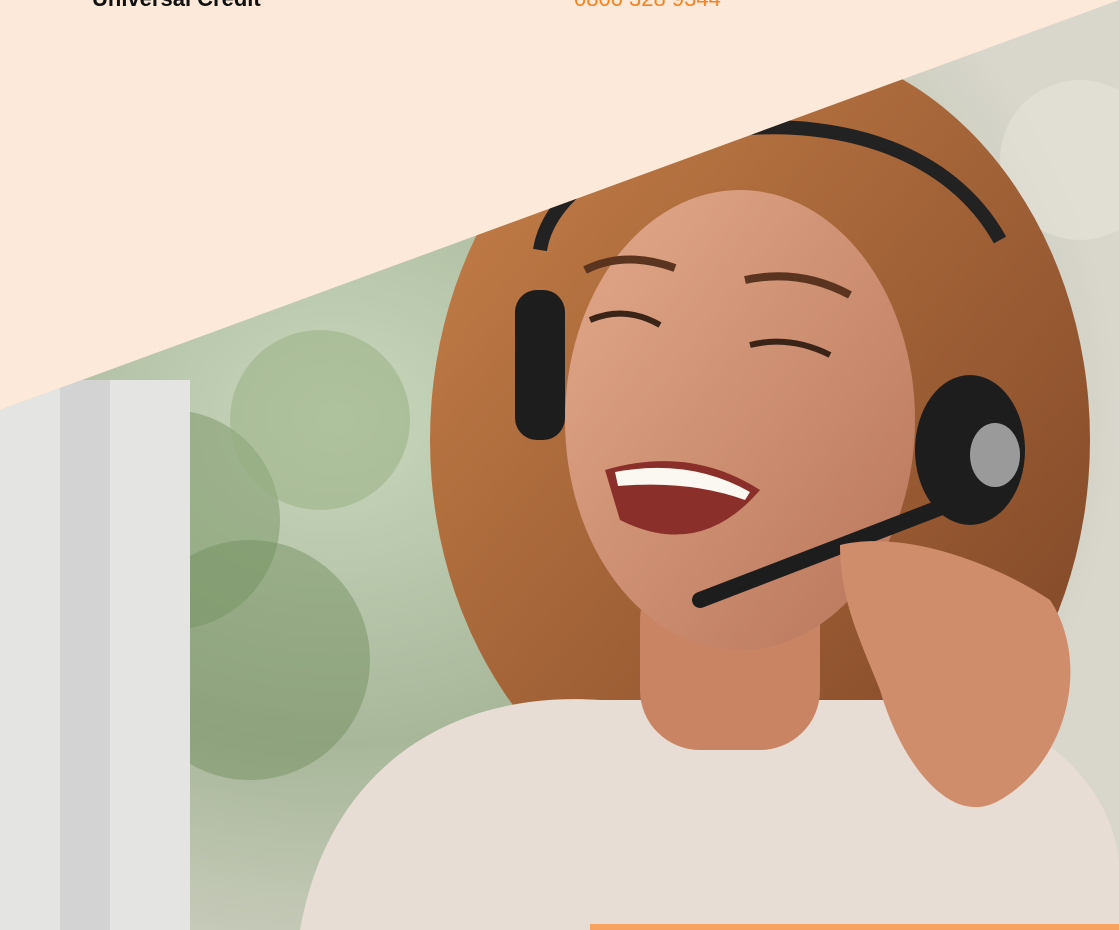  What do you see at coordinates (176, 6) in the screenshot?
I see `service-name: Universal Credit` at bounding box center [176, 6].